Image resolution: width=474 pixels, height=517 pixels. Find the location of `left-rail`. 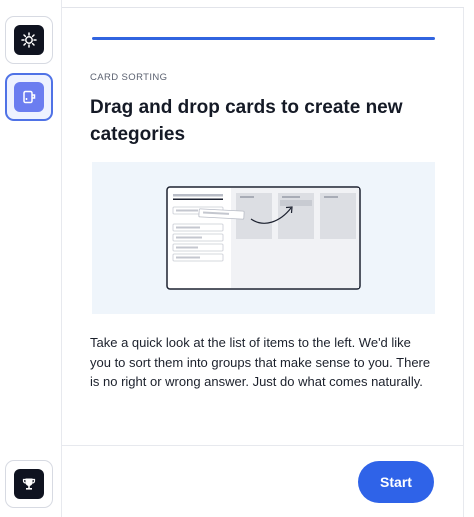

left-rail is located at coordinates (31, 258).